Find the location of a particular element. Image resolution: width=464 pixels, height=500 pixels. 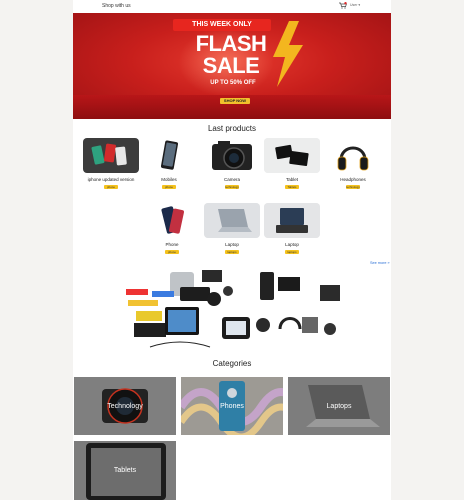

camera-picture is located at coordinates (232, 155).